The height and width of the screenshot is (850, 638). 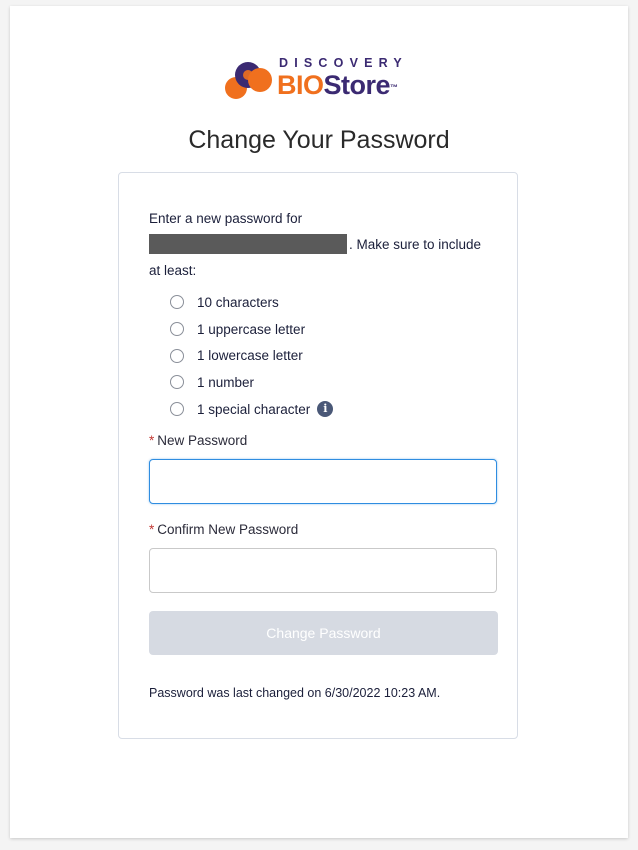 I want to click on requirement-label: 1 lowercase letter, so click(x=250, y=356).